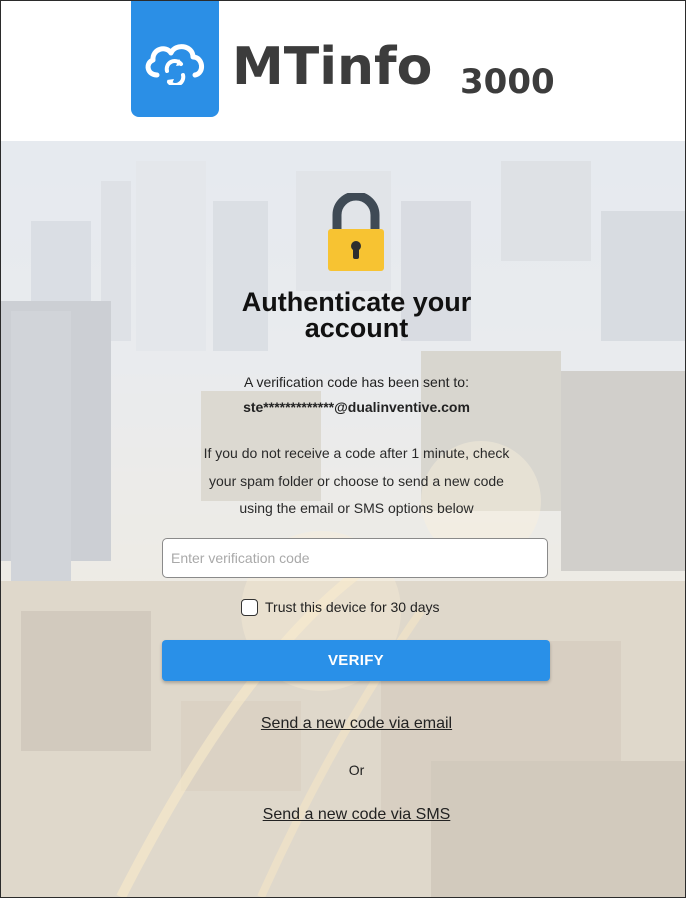 The width and height of the screenshot is (686, 898). I want to click on trust-device-row: Trust this device for 30 days, so click(340, 607).